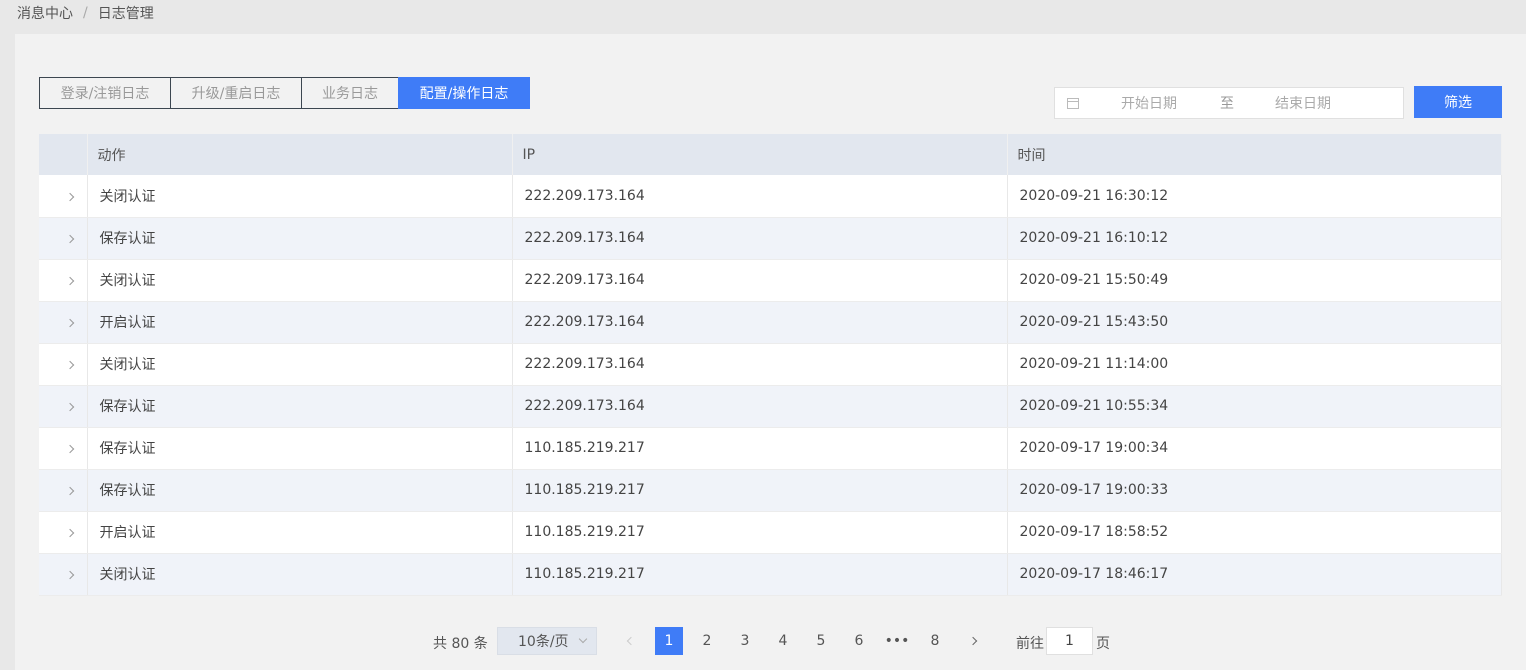  Describe the element at coordinates (1303, 103) in the screenshot. I see `end-date-input: 结束日期` at that location.